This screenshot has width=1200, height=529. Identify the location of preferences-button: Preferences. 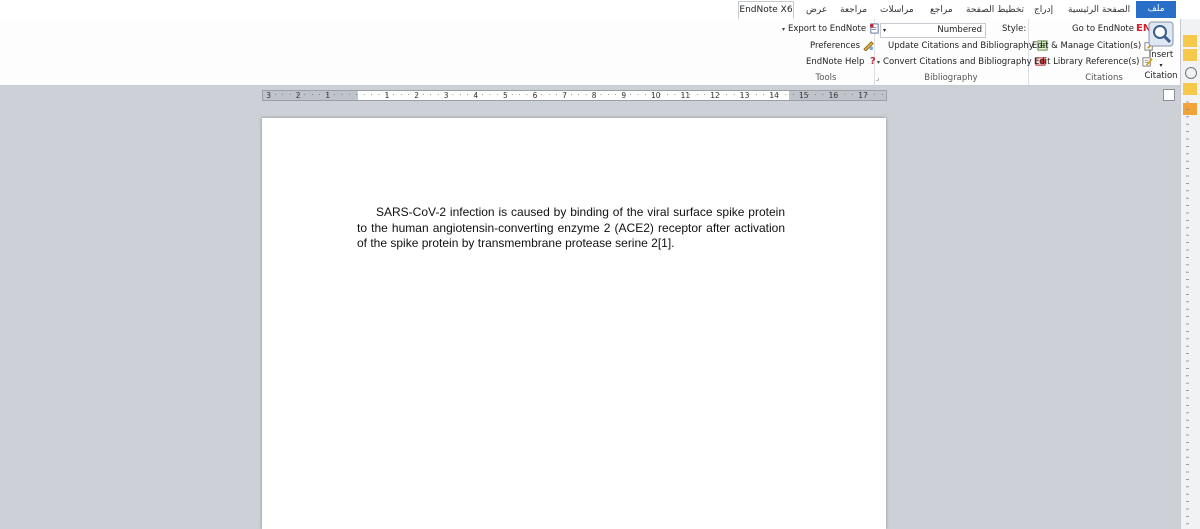
(842, 46).